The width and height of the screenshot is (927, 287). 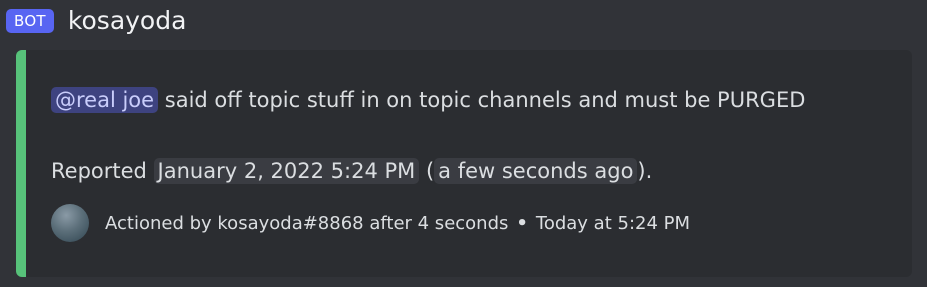 I want to click on message-header: BOT kosayoda, so click(x=96, y=21).